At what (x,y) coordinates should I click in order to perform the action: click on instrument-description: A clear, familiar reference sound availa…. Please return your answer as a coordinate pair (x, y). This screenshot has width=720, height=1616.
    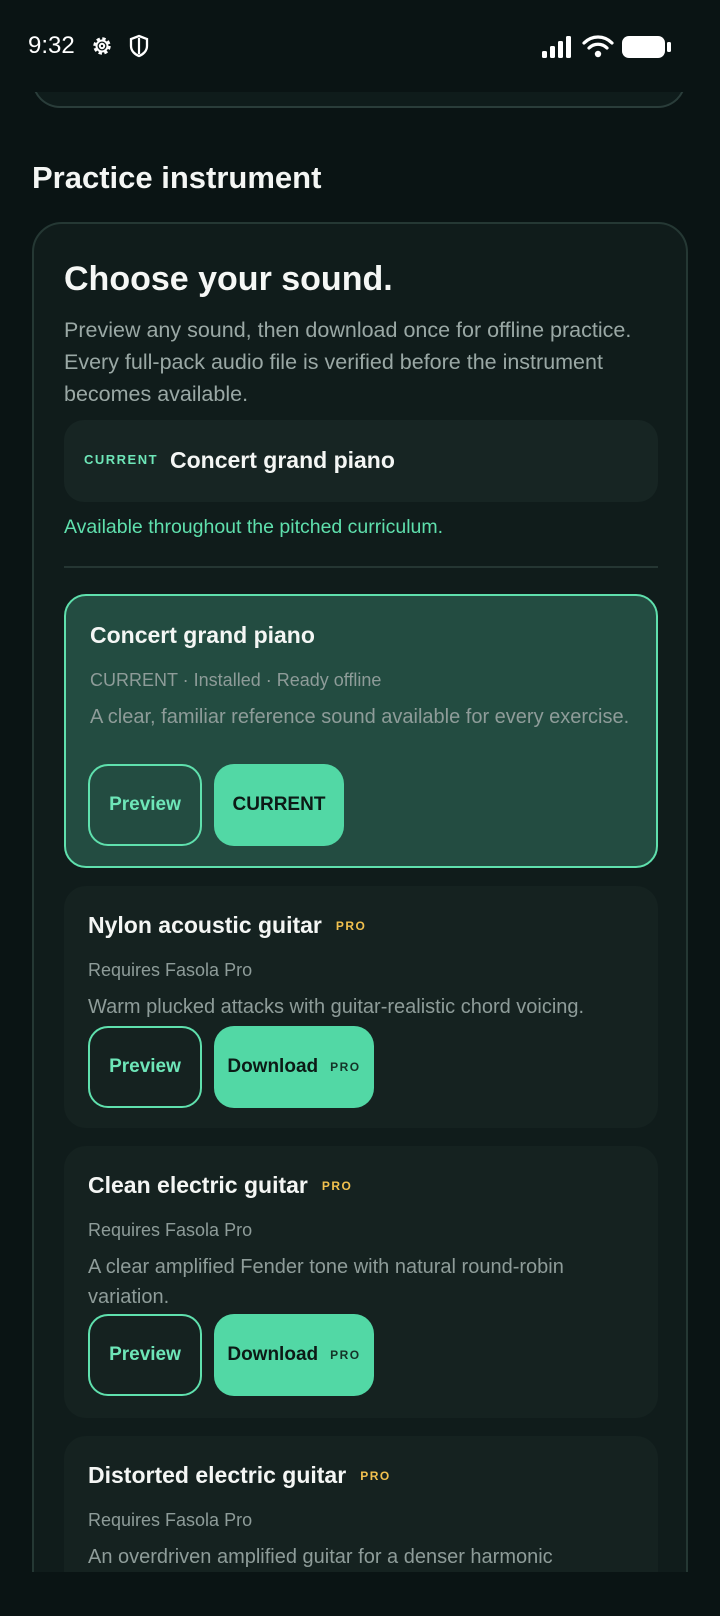
    Looking at the image, I should click on (360, 717).